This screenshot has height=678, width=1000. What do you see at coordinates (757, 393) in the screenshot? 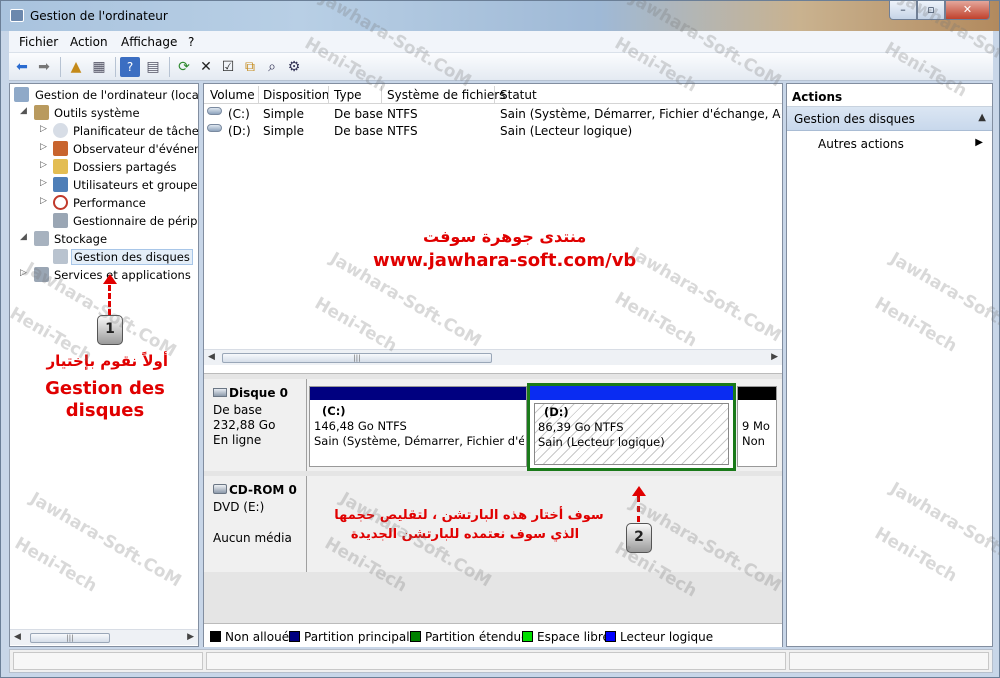
I see `unallocated-bar` at bounding box center [757, 393].